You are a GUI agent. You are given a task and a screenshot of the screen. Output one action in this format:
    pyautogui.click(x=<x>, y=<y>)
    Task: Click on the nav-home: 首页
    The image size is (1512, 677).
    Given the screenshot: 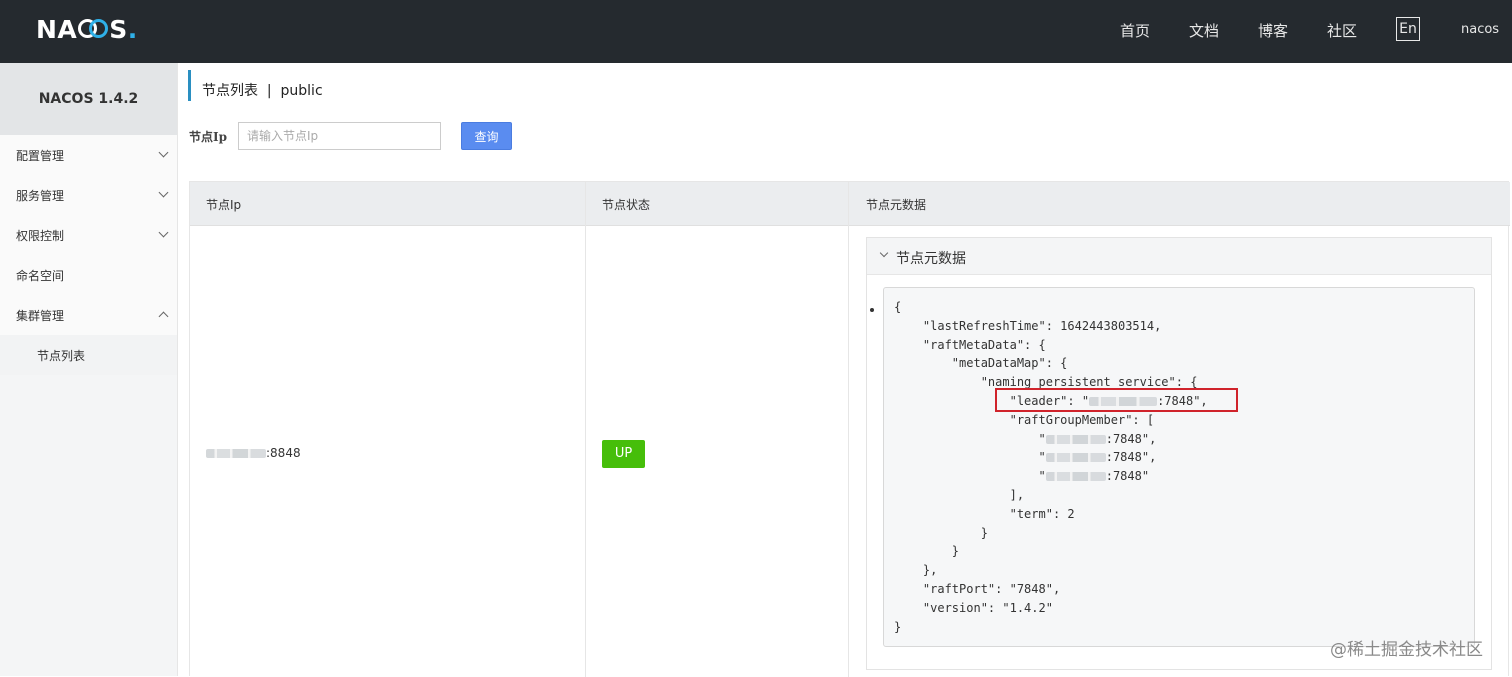 What is the action you would take?
    pyautogui.click(x=1135, y=30)
    